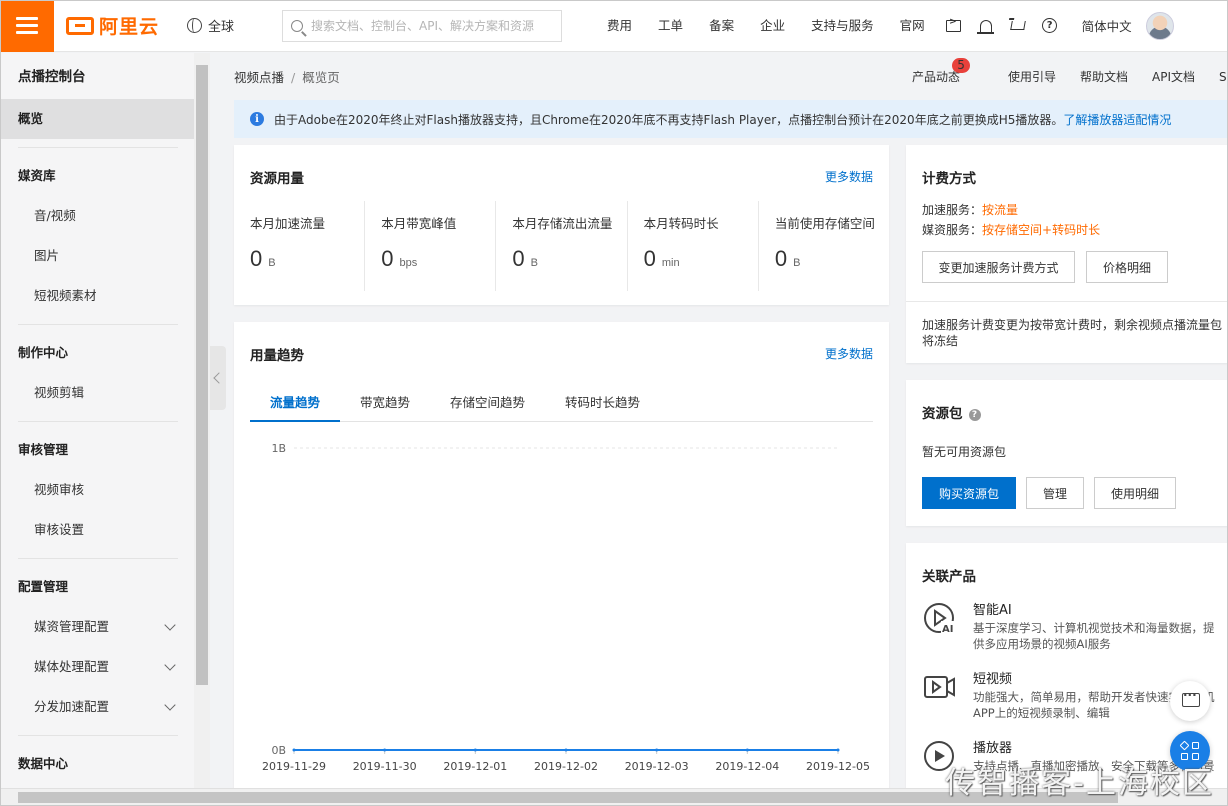 Image resolution: width=1228 pixels, height=806 pixels. I want to click on manage-pack-button: 管理, so click(1055, 493).